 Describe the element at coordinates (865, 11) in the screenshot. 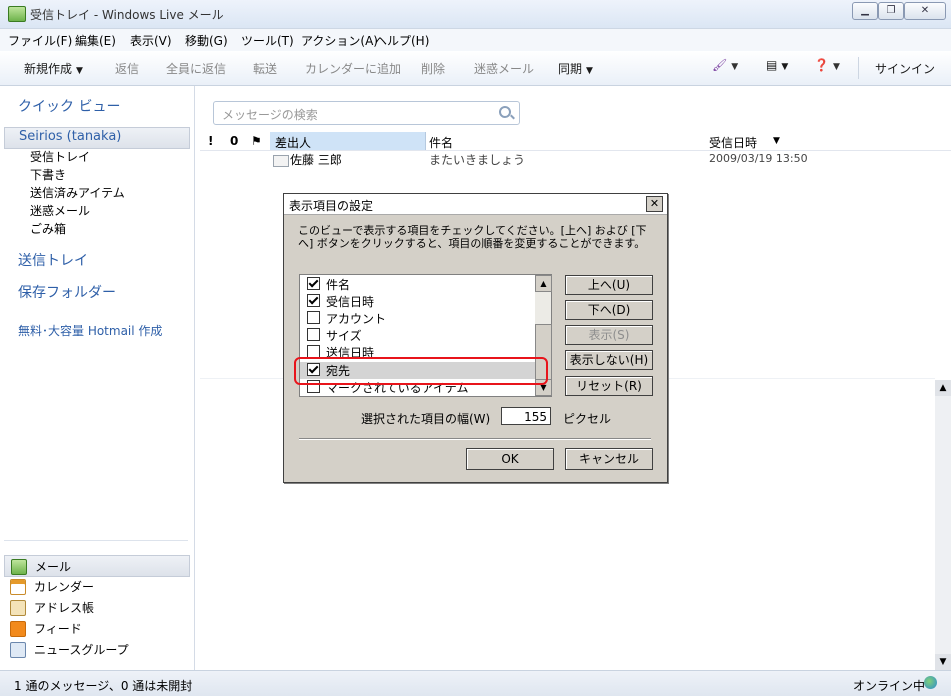

I see `minimize-button: ▁` at that location.